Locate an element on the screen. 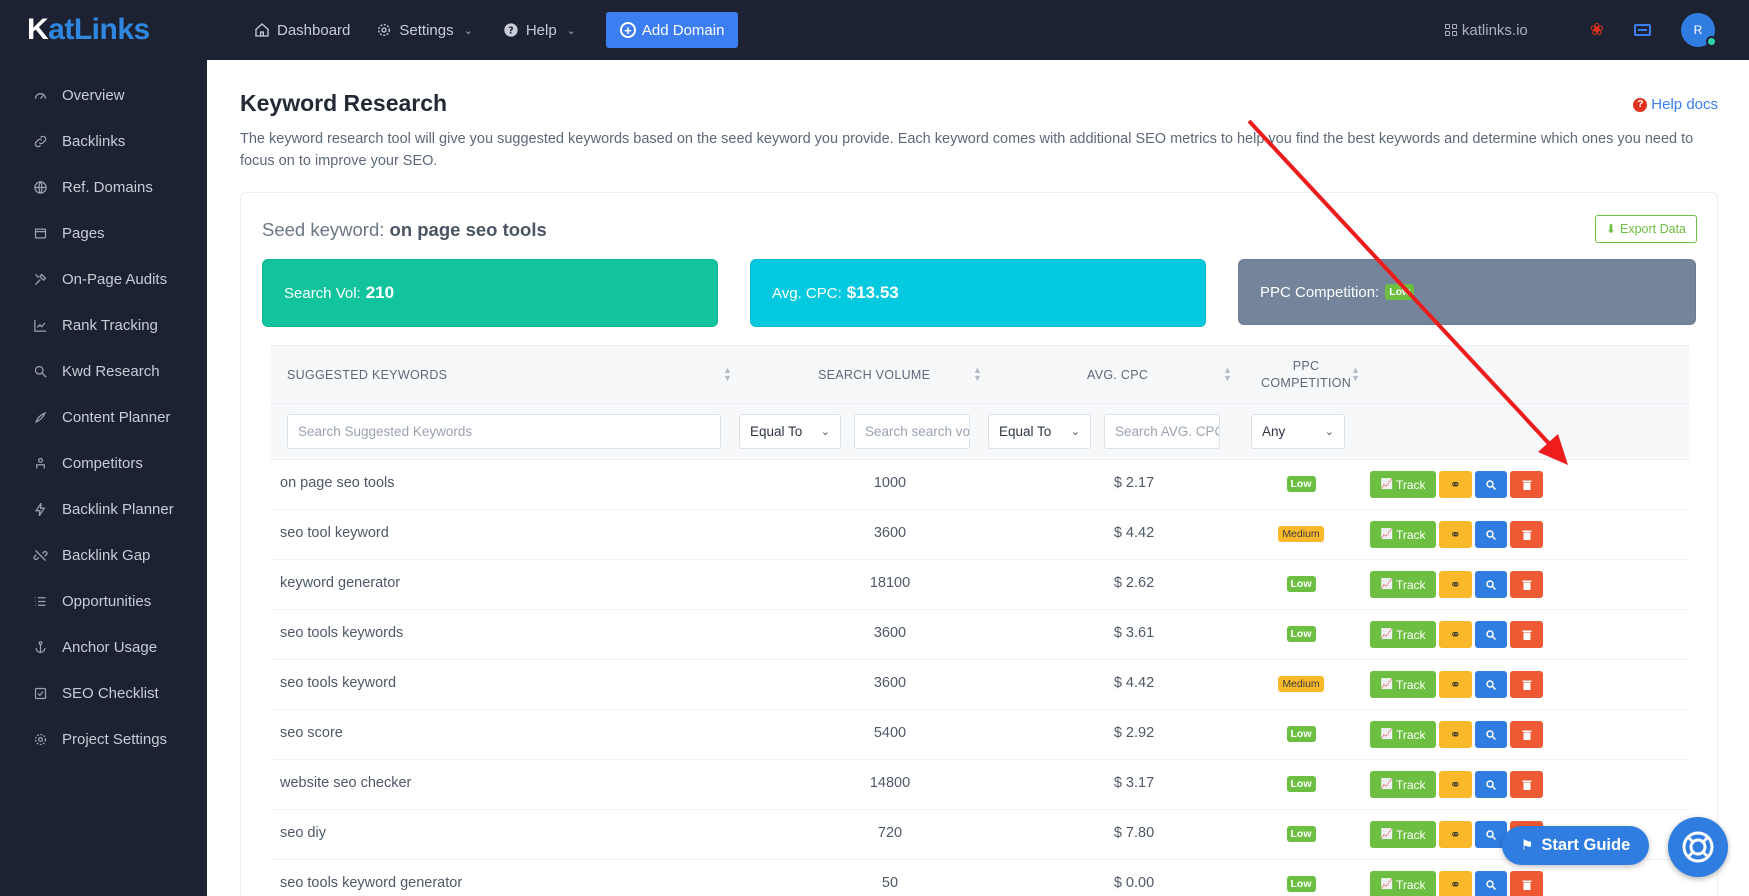 This screenshot has width=1749, height=896. sidebar-item-pages: Pages is located at coordinates (103, 233).